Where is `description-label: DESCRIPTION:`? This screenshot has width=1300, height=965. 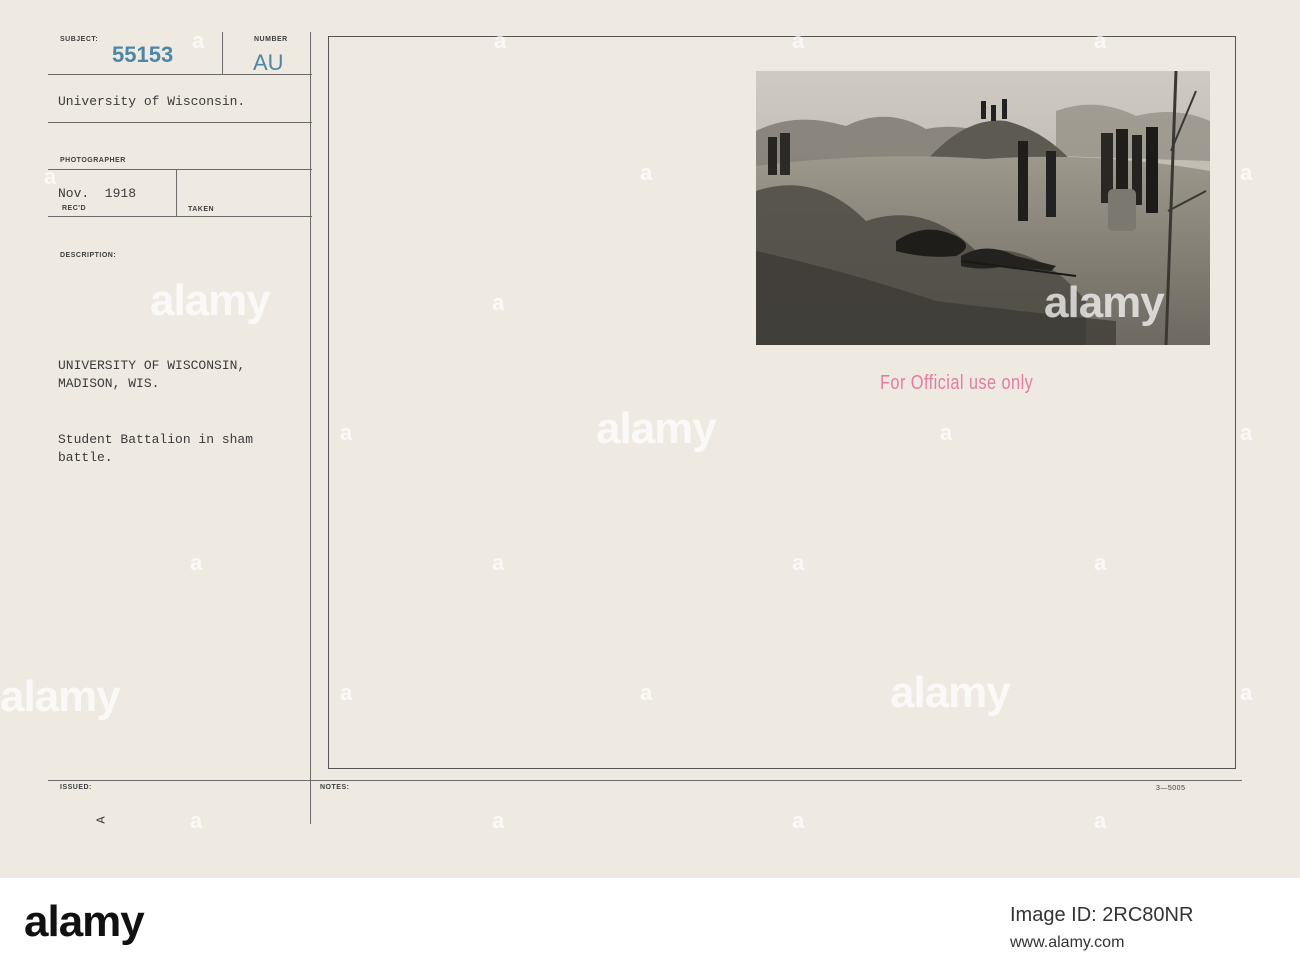
description-label: DESCRIPTION: is located at coordinates (88, 255).